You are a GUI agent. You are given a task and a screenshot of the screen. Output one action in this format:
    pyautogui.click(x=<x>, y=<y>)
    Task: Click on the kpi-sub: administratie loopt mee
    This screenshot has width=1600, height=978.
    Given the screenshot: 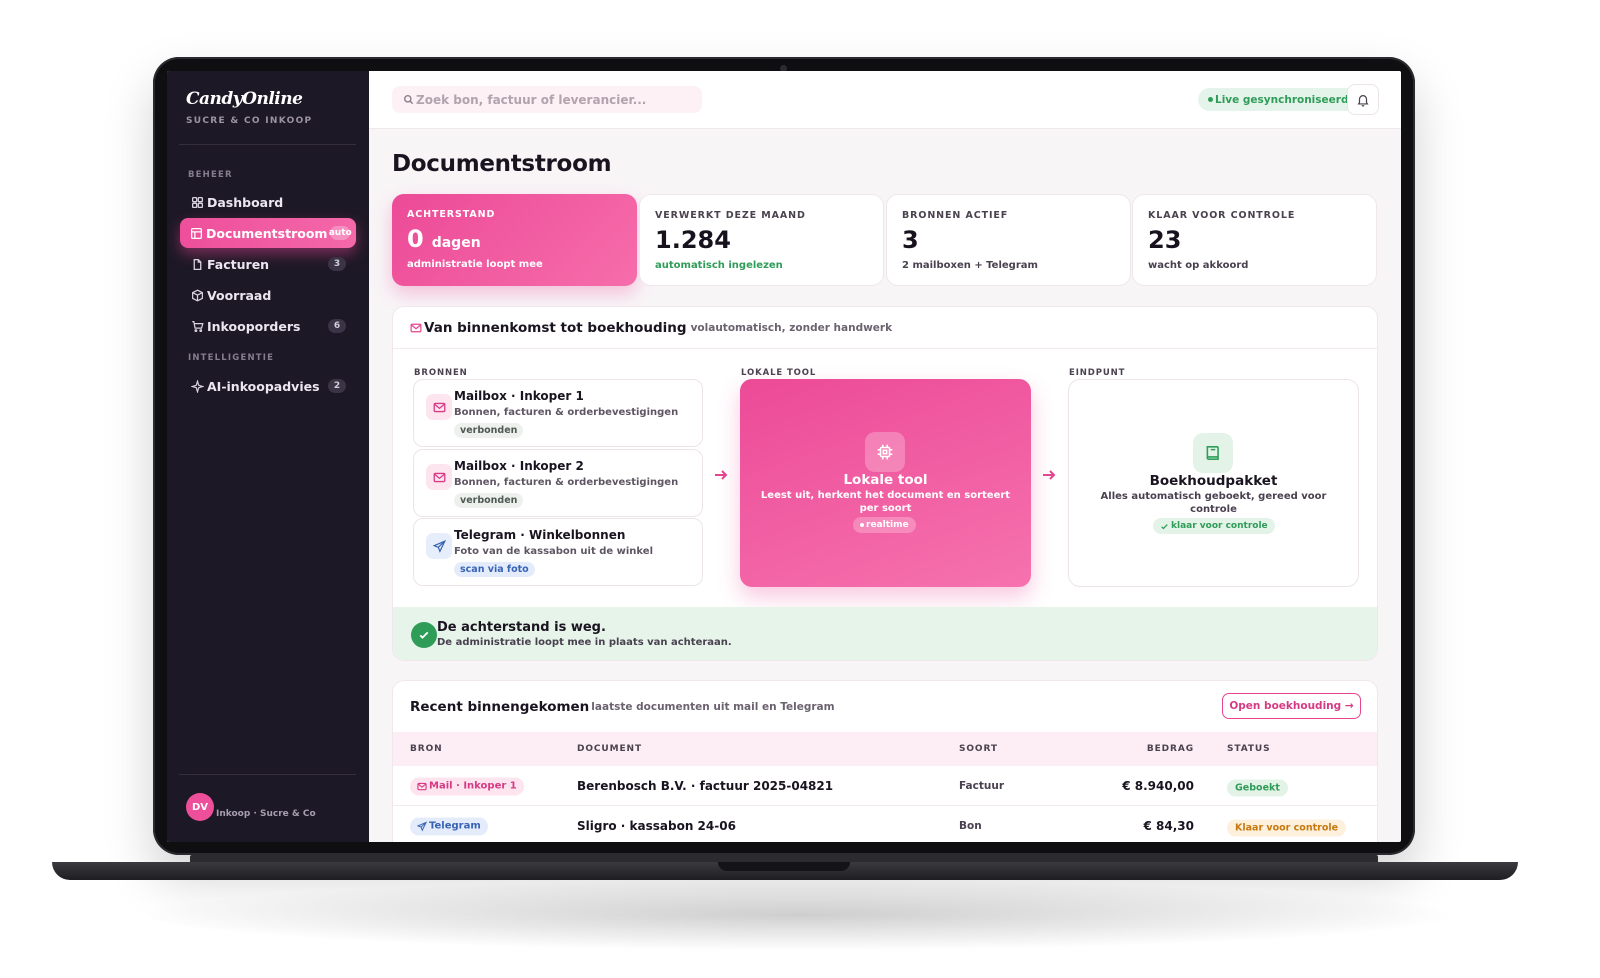 What is the action you would take?
    pyautogui.click(x=475, y=264)
    